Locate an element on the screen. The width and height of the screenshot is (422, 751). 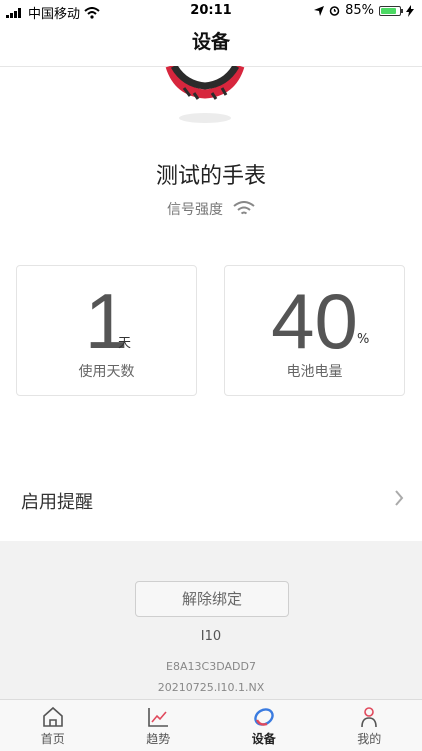
usage-days-value: 1 is located at coordinates (106, 321).